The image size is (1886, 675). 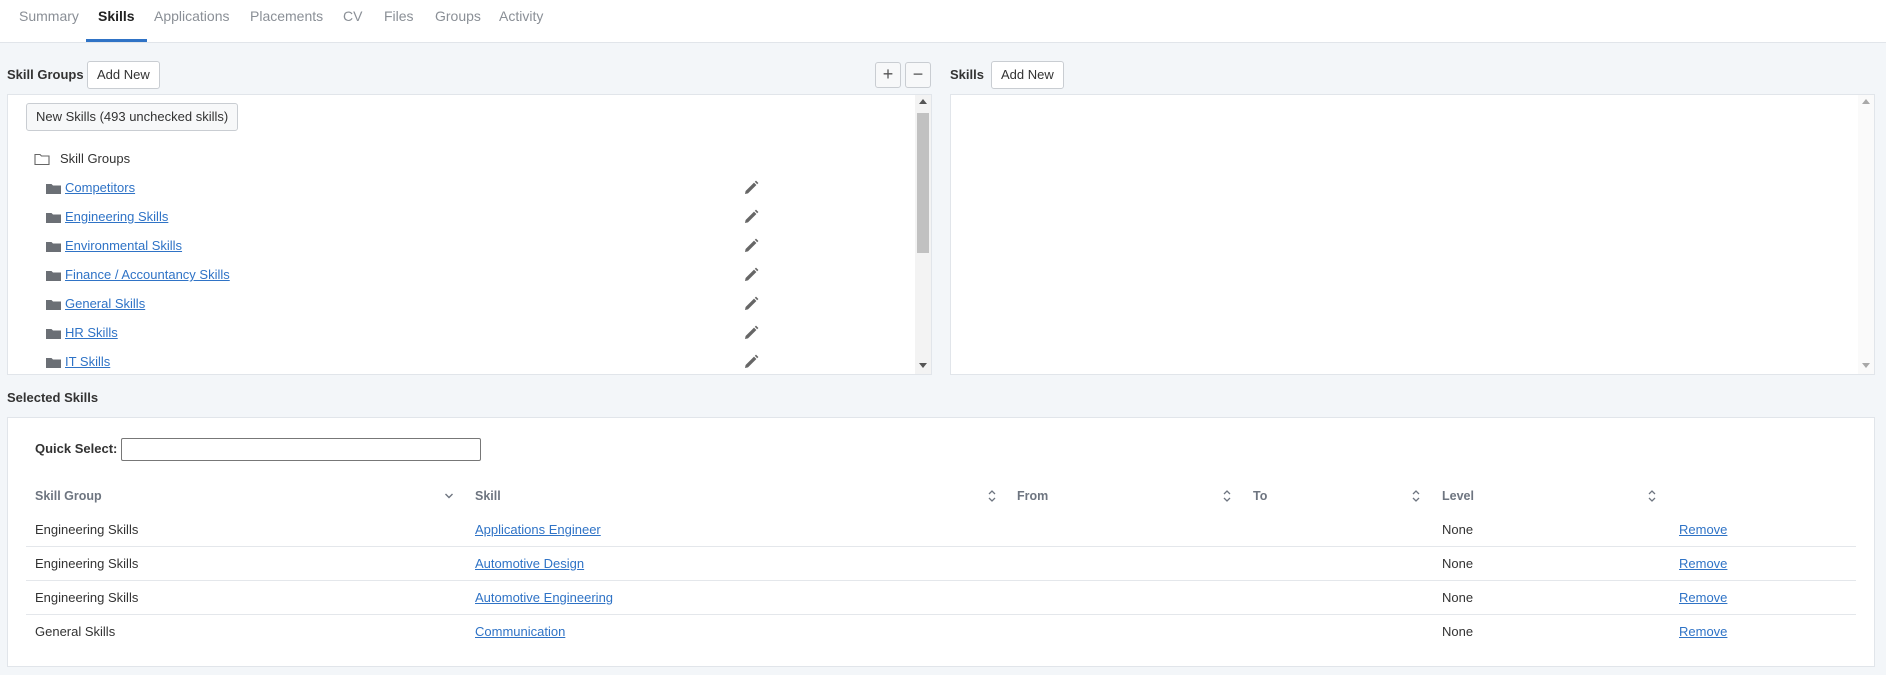 What do you see at coordinates (402, 246) in the screenshot?
I see `tree-item-environmental: Environmental Skills` at bounding box center [402, 246].